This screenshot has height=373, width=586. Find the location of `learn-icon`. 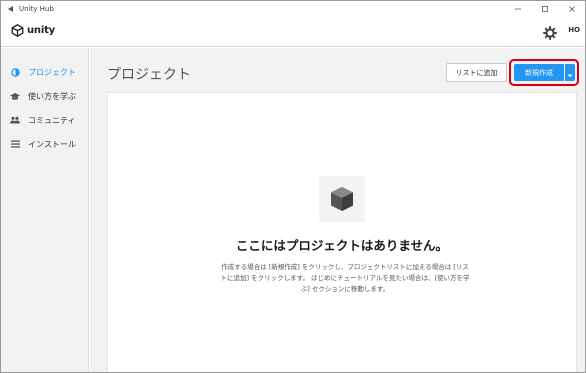

learn-icon is located at coordinates (15, 96).